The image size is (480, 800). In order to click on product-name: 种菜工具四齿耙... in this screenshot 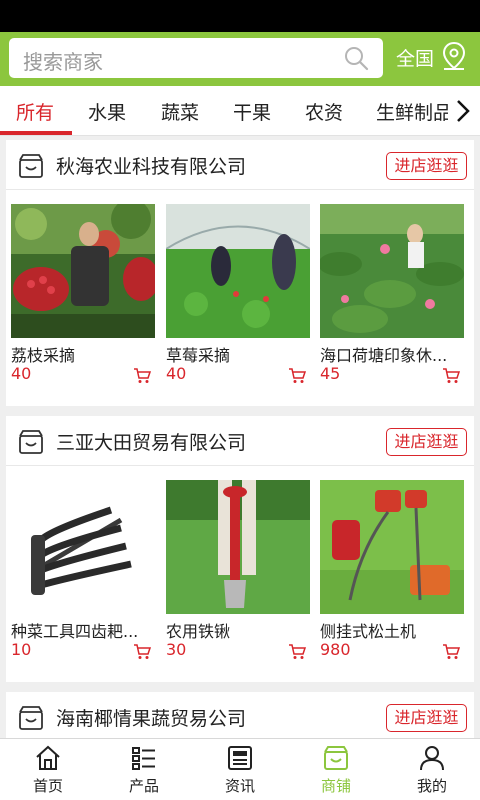, I will do `click(81, 630)`.